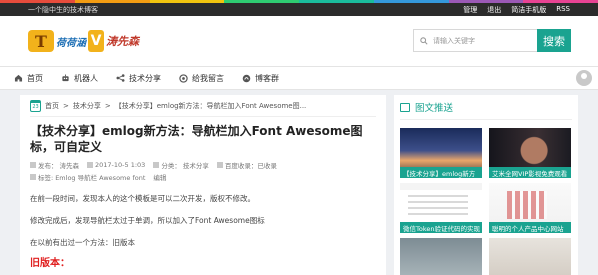 The image size is (598, 275). What do you see at coordinates (454, 40) in the screenshot?
I see `search-placeholder: 请输入关键字` at bounding box center [454, 40].